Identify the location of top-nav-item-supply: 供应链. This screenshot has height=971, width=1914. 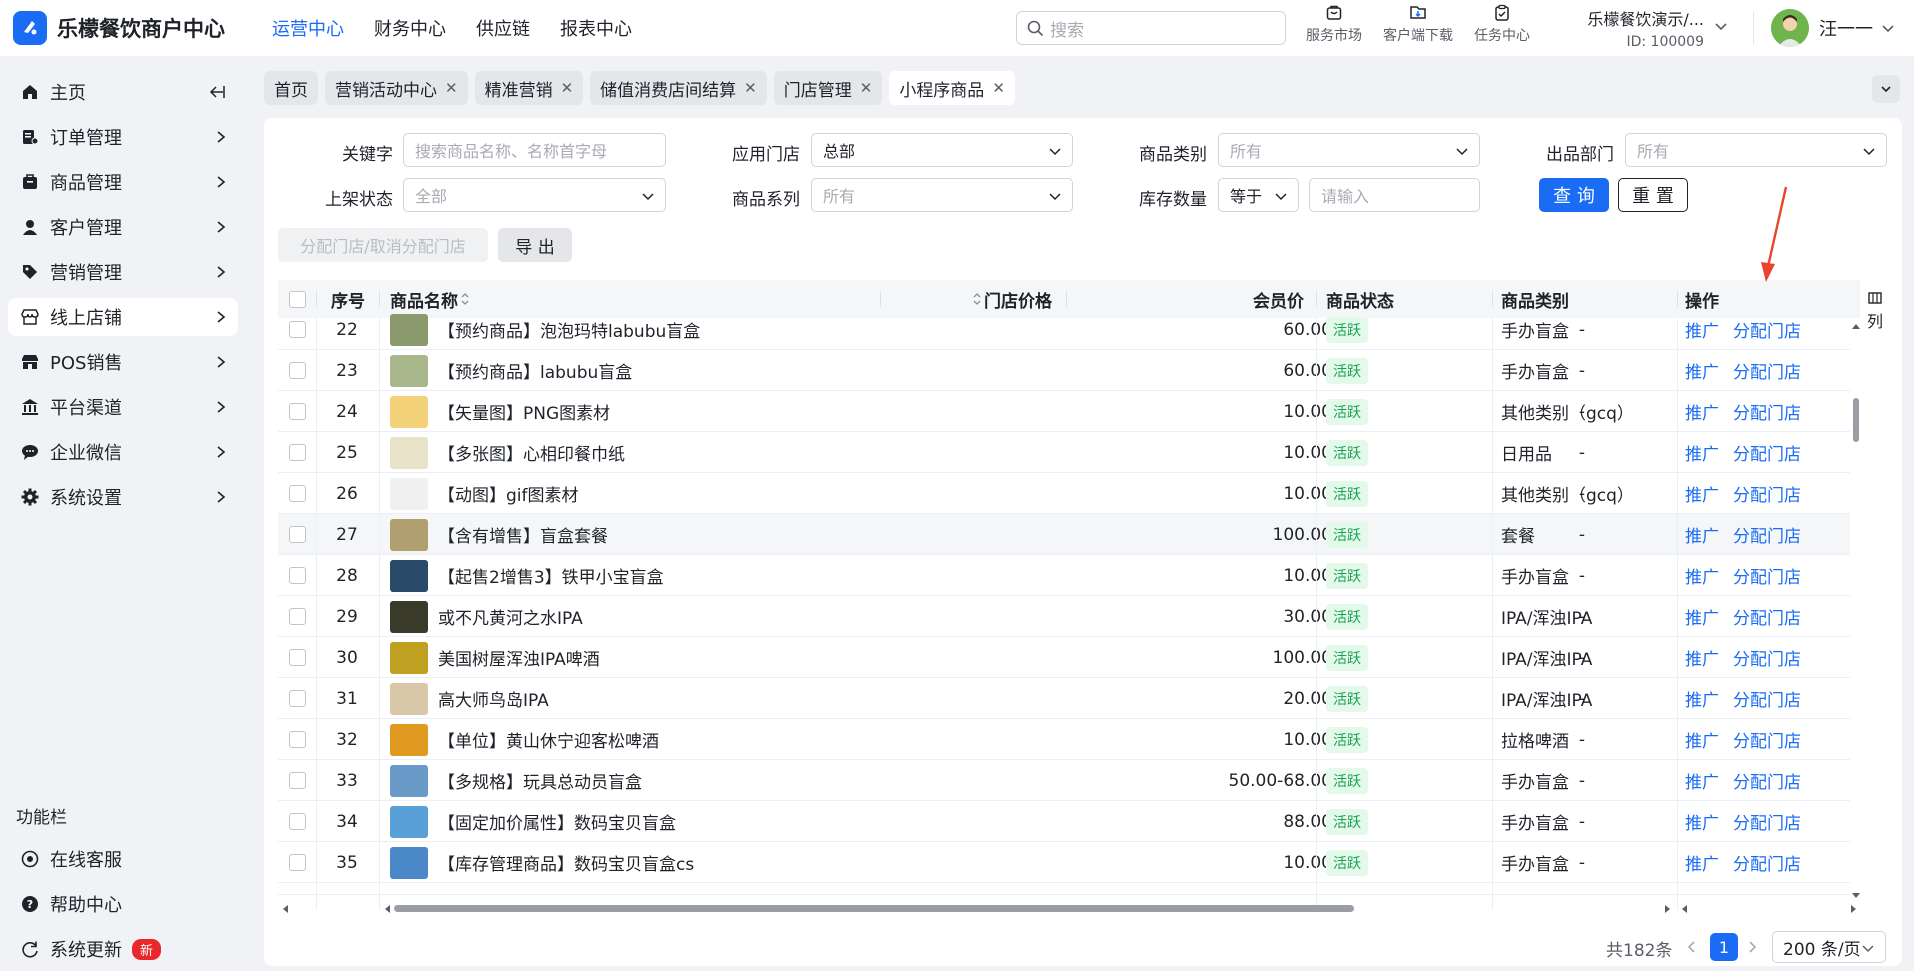
(503, 28).